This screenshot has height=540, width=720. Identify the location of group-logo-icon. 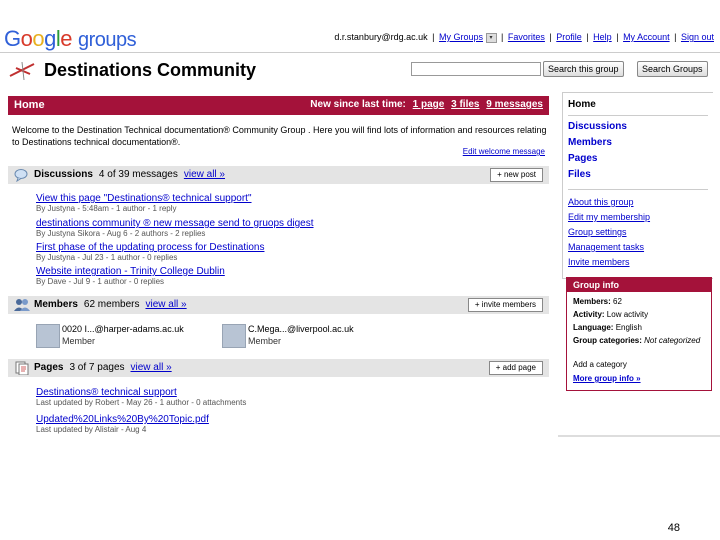
(22, 71).